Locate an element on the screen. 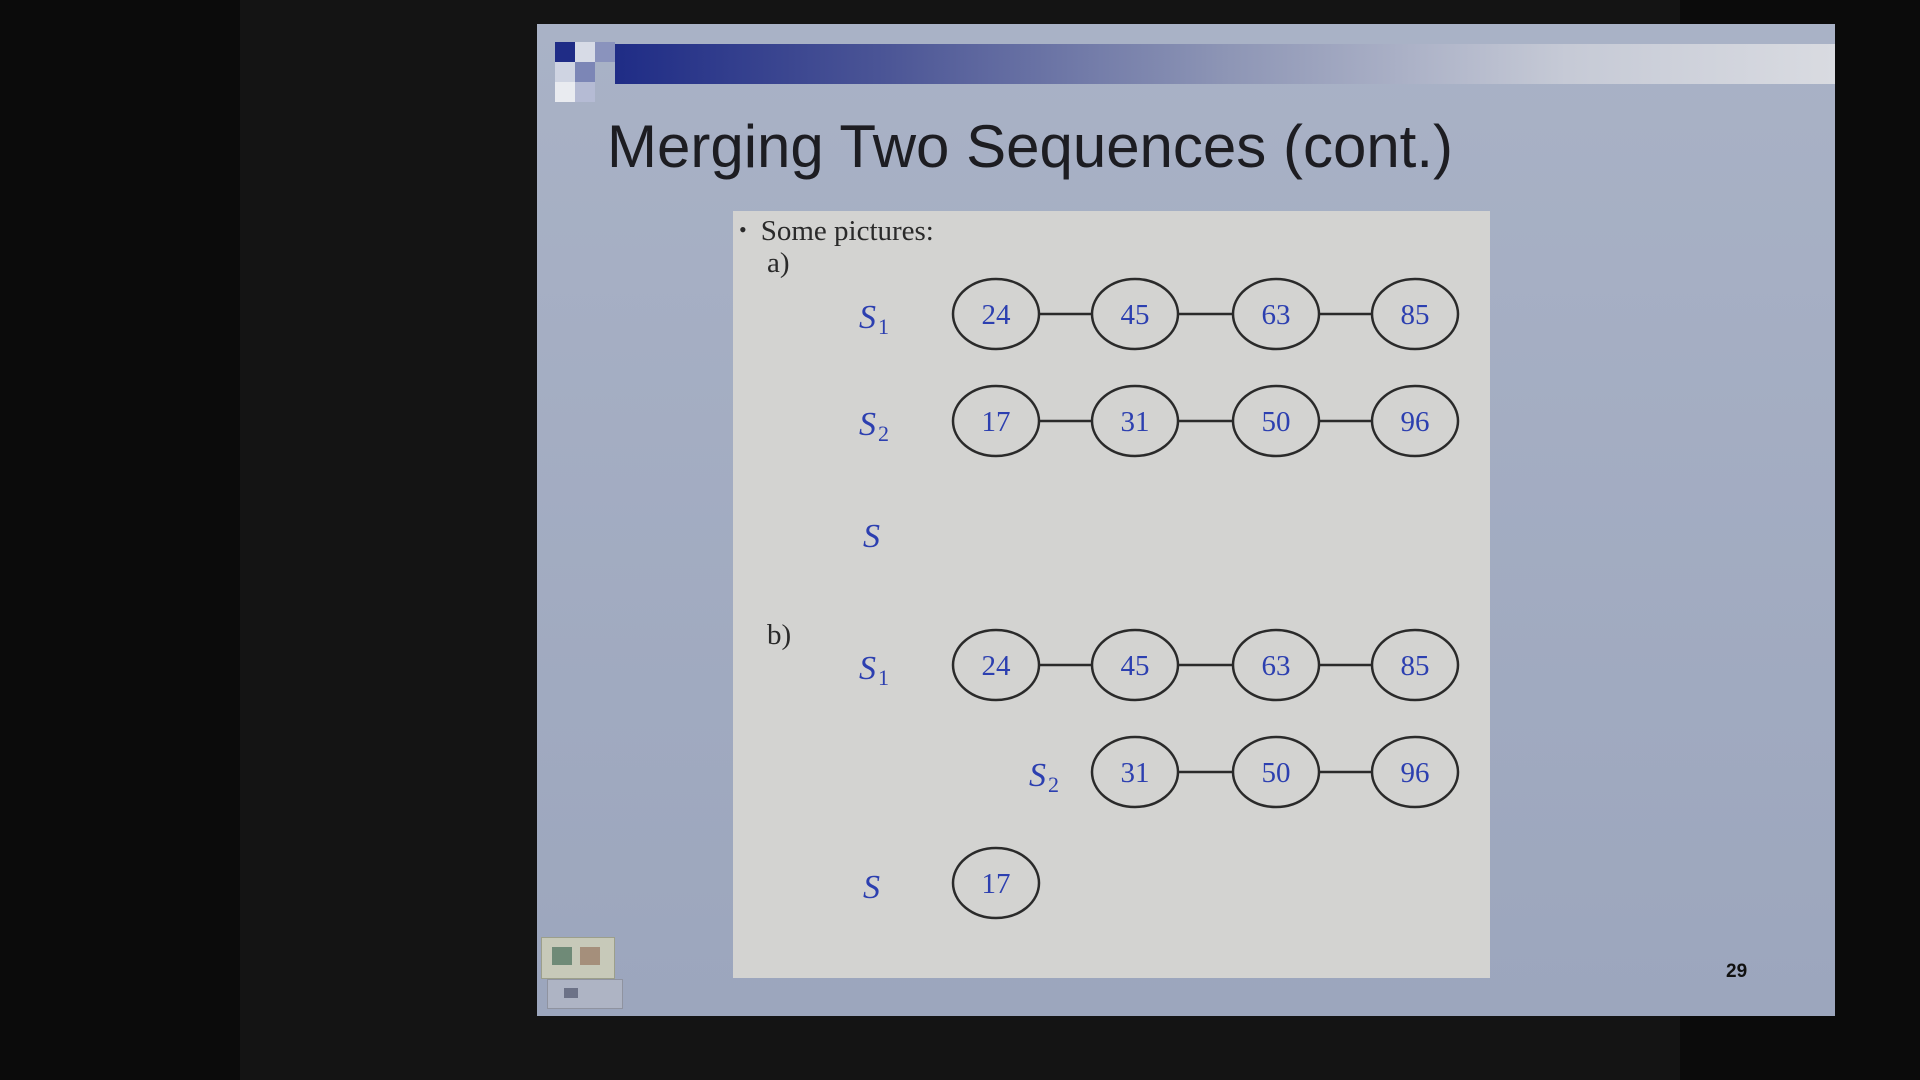 The image size is (1920, 1080). section-a-s1-node-value: 24 is located at coordinates (997, 315).